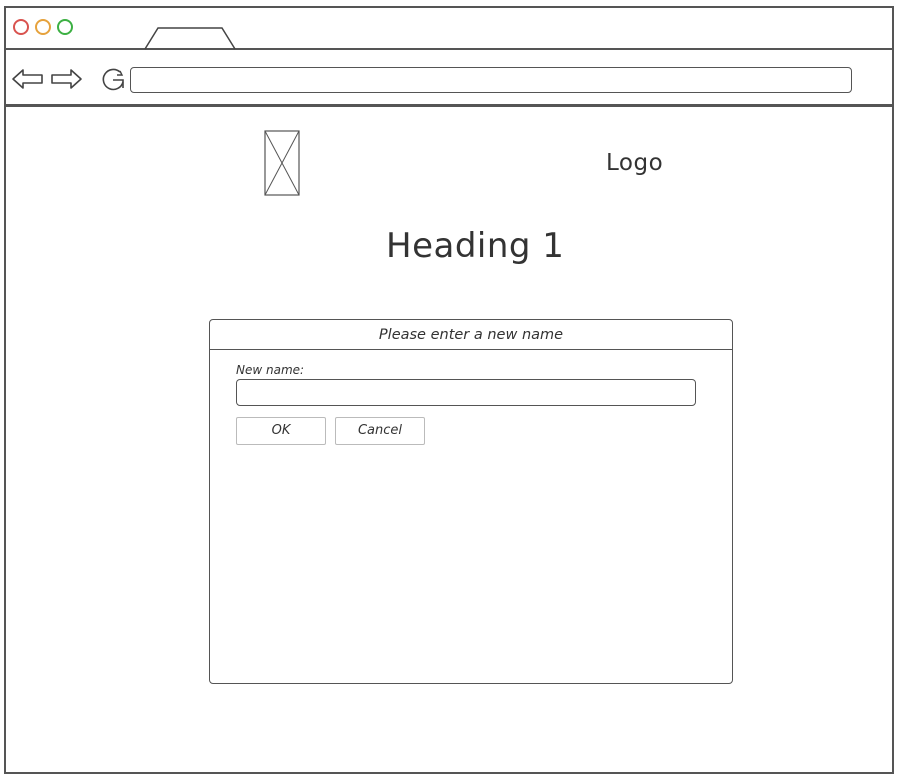  Describe the element at coordinates (491, 80) in the screenshot. I see `address-bar` at that location.